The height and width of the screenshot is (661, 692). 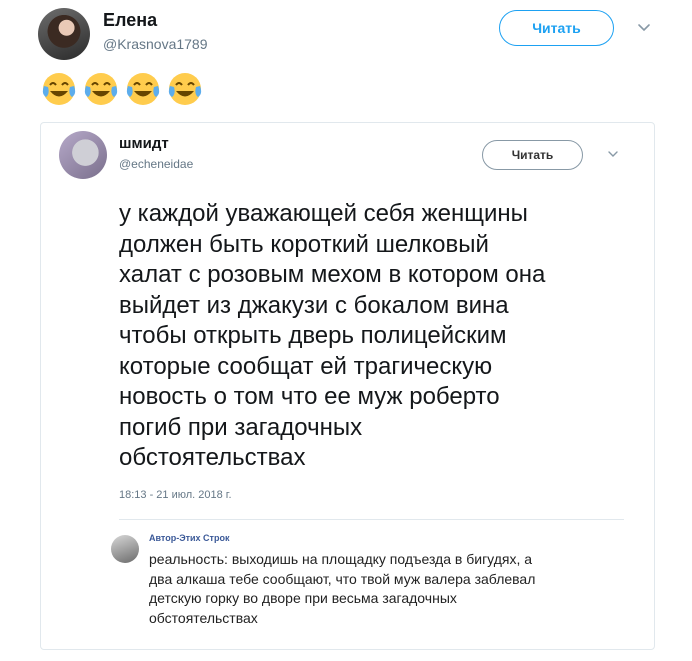 I want to click on quoted-timestamp: 18:13 - 21 июл. 2018 г., so click(x=175, y=495).